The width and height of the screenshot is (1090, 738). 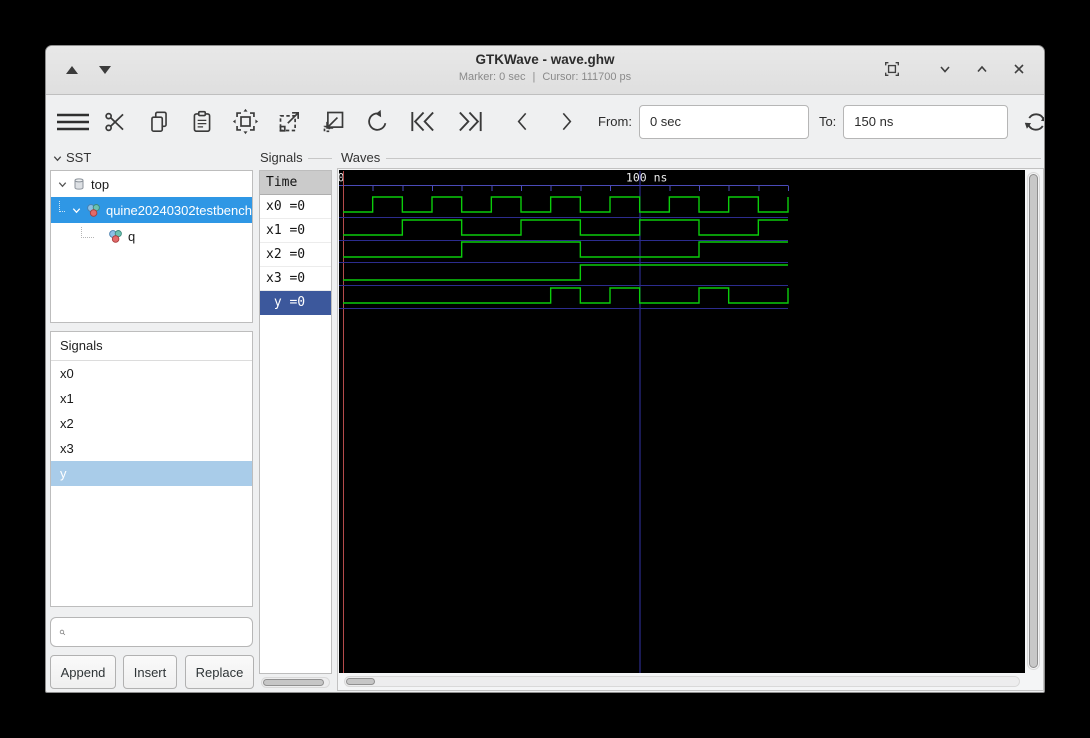 I want to click on values-hscrollbar, so click(x=295, y=682).